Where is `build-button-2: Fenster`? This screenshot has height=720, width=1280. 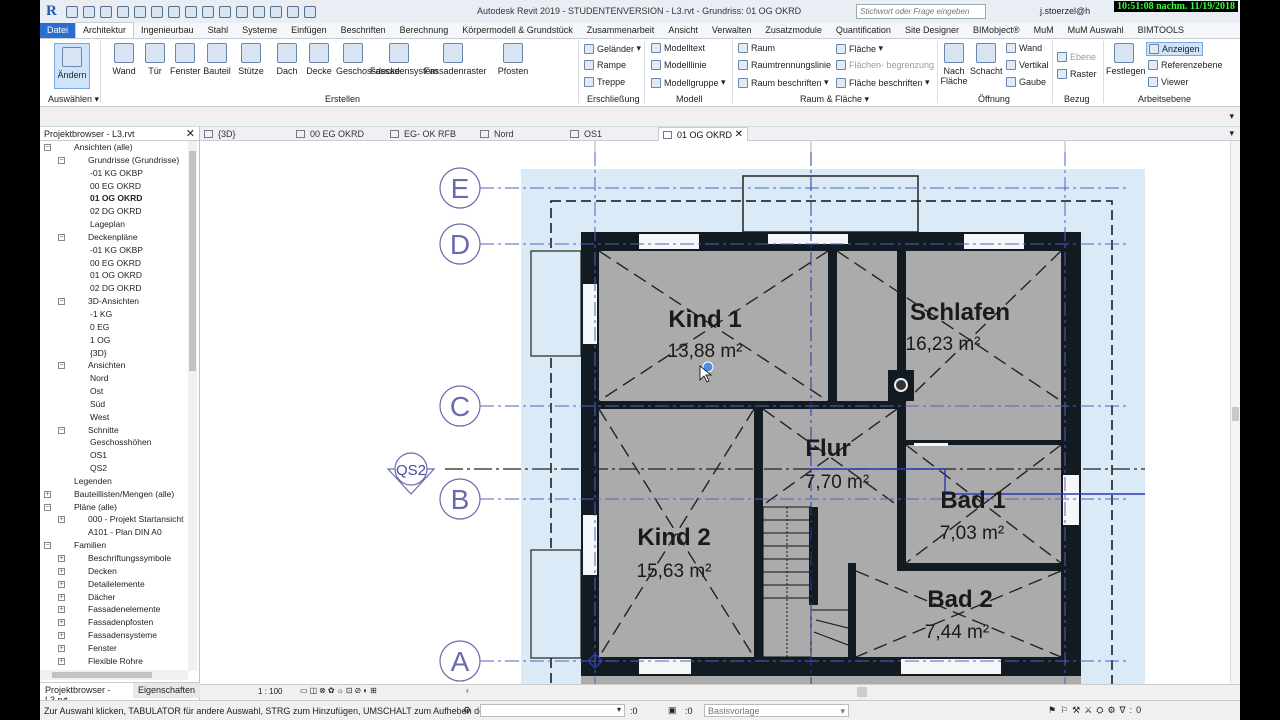
build-button-2: Fenster is located at coordinates (185, 59).